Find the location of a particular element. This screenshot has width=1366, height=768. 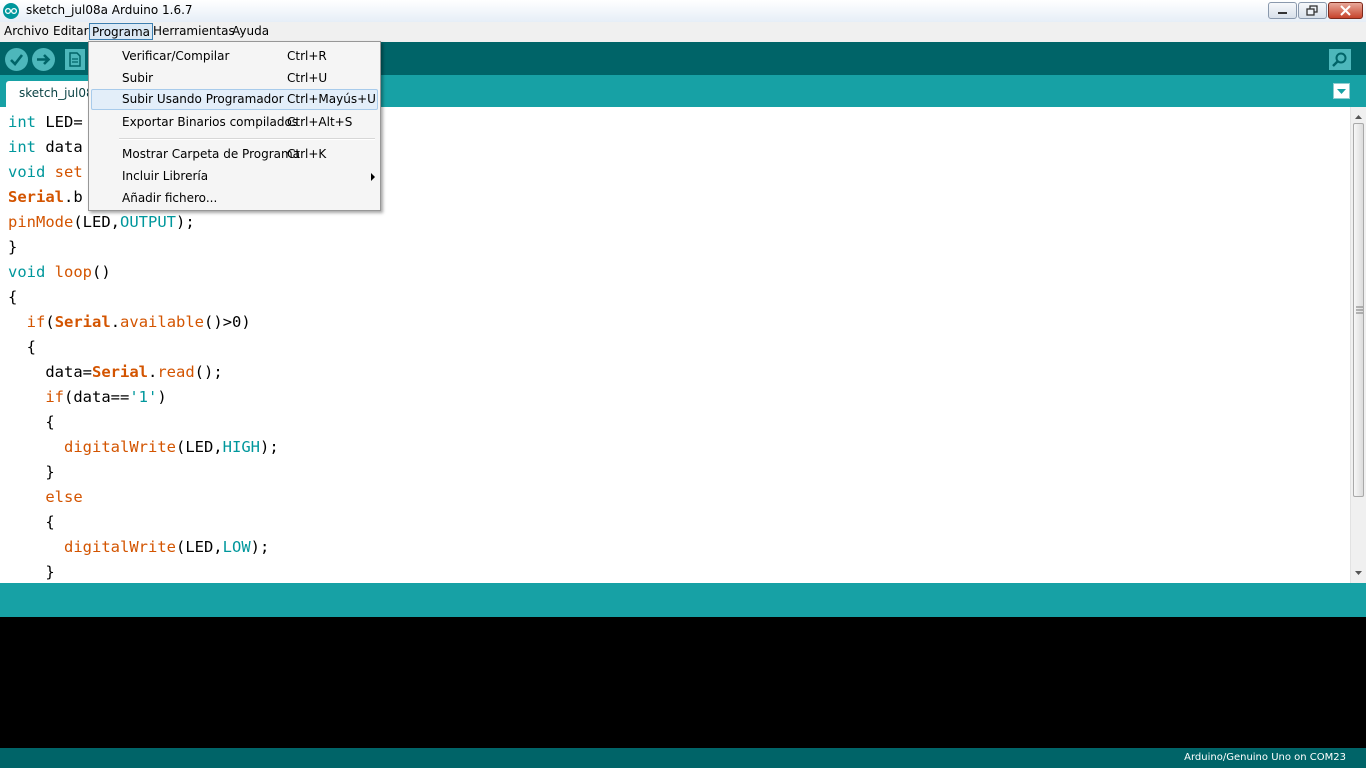

menuitem-label: Verificar/Compilar is located at coordinates (176, 56).